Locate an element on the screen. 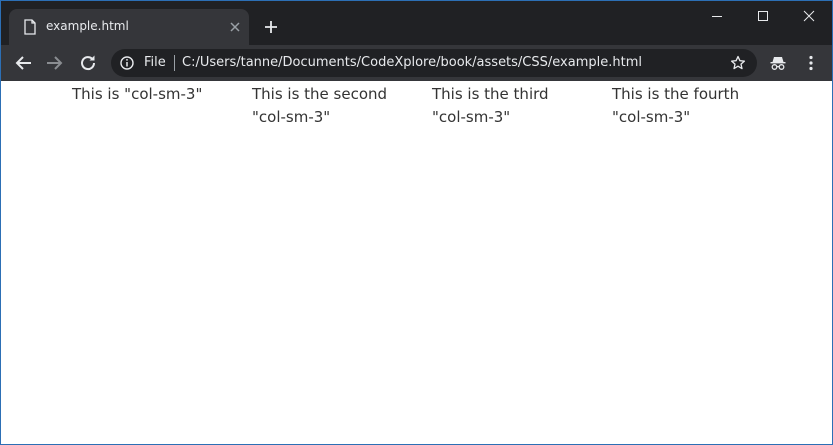 The image size is (833, 445). column-4: This is the fourth "col-sm-3" is located at coordinates (676, 105).